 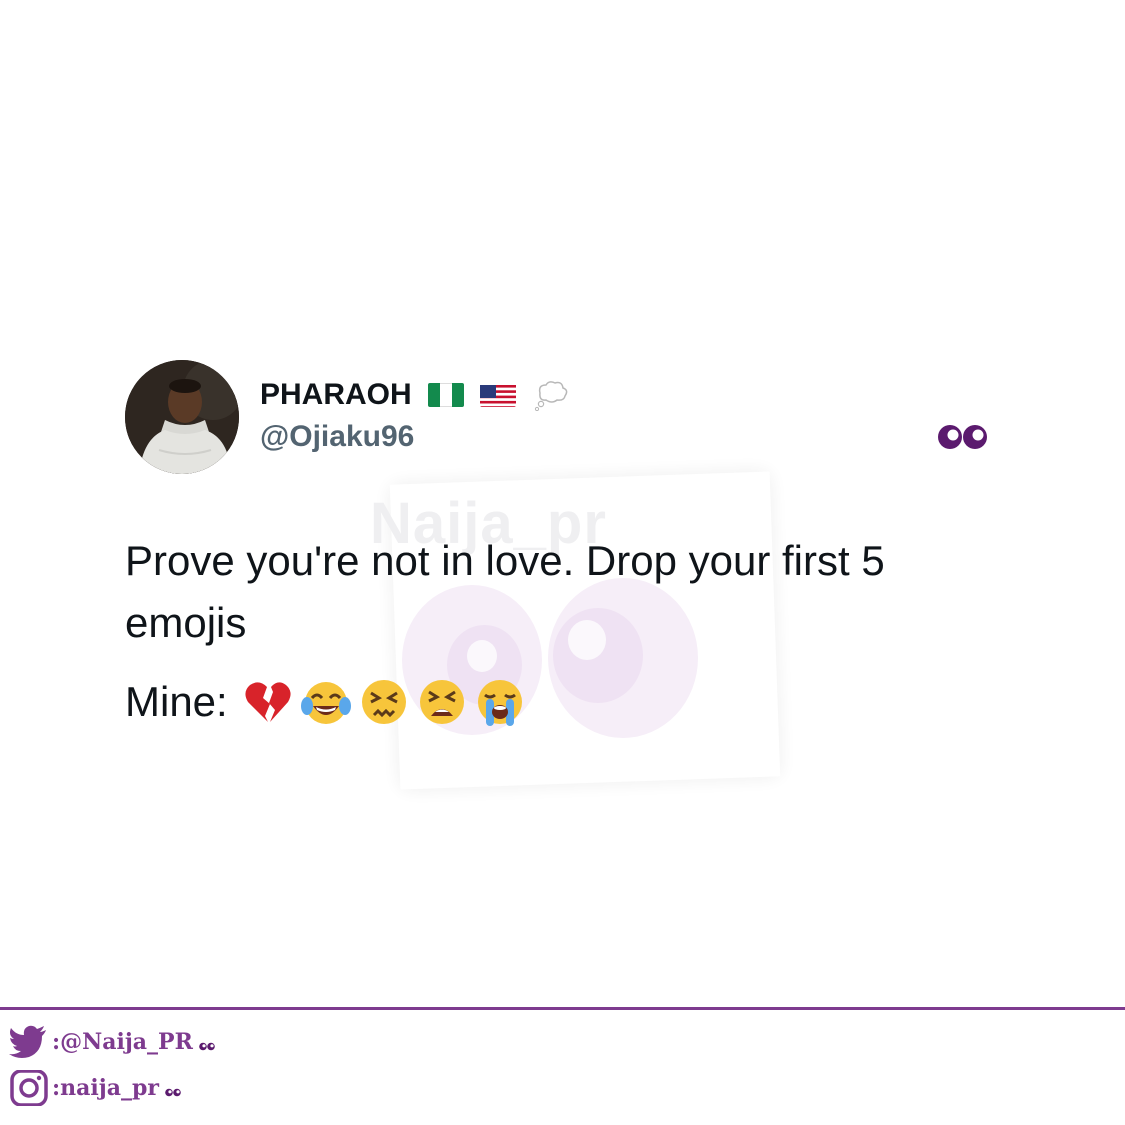 I want to click on nigeria-flag-icon, so click(x=445, y=395).